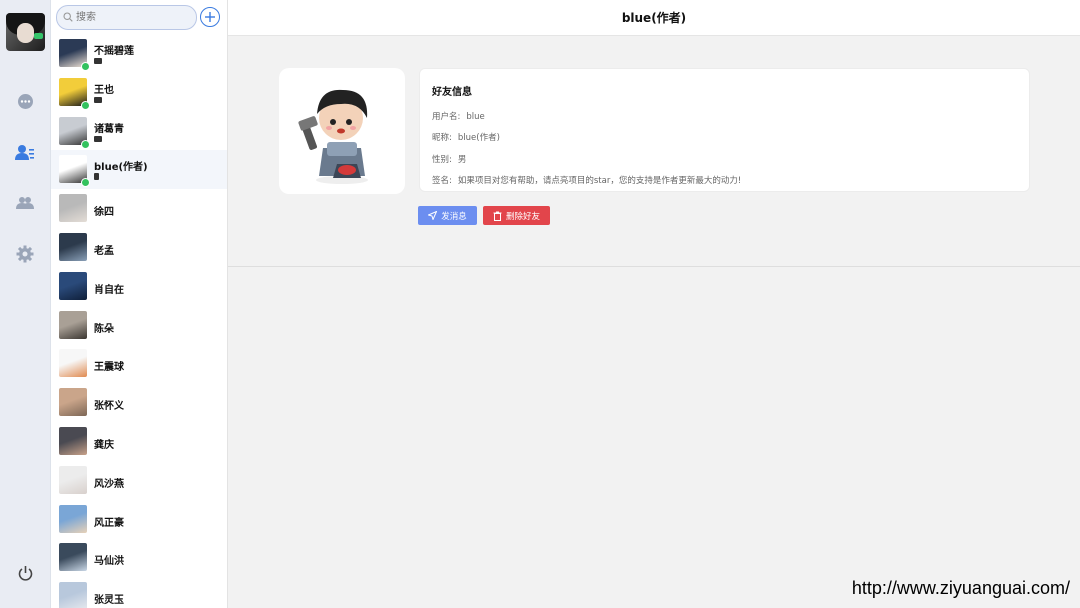  I want to click on search-icon, so click(68, 17).